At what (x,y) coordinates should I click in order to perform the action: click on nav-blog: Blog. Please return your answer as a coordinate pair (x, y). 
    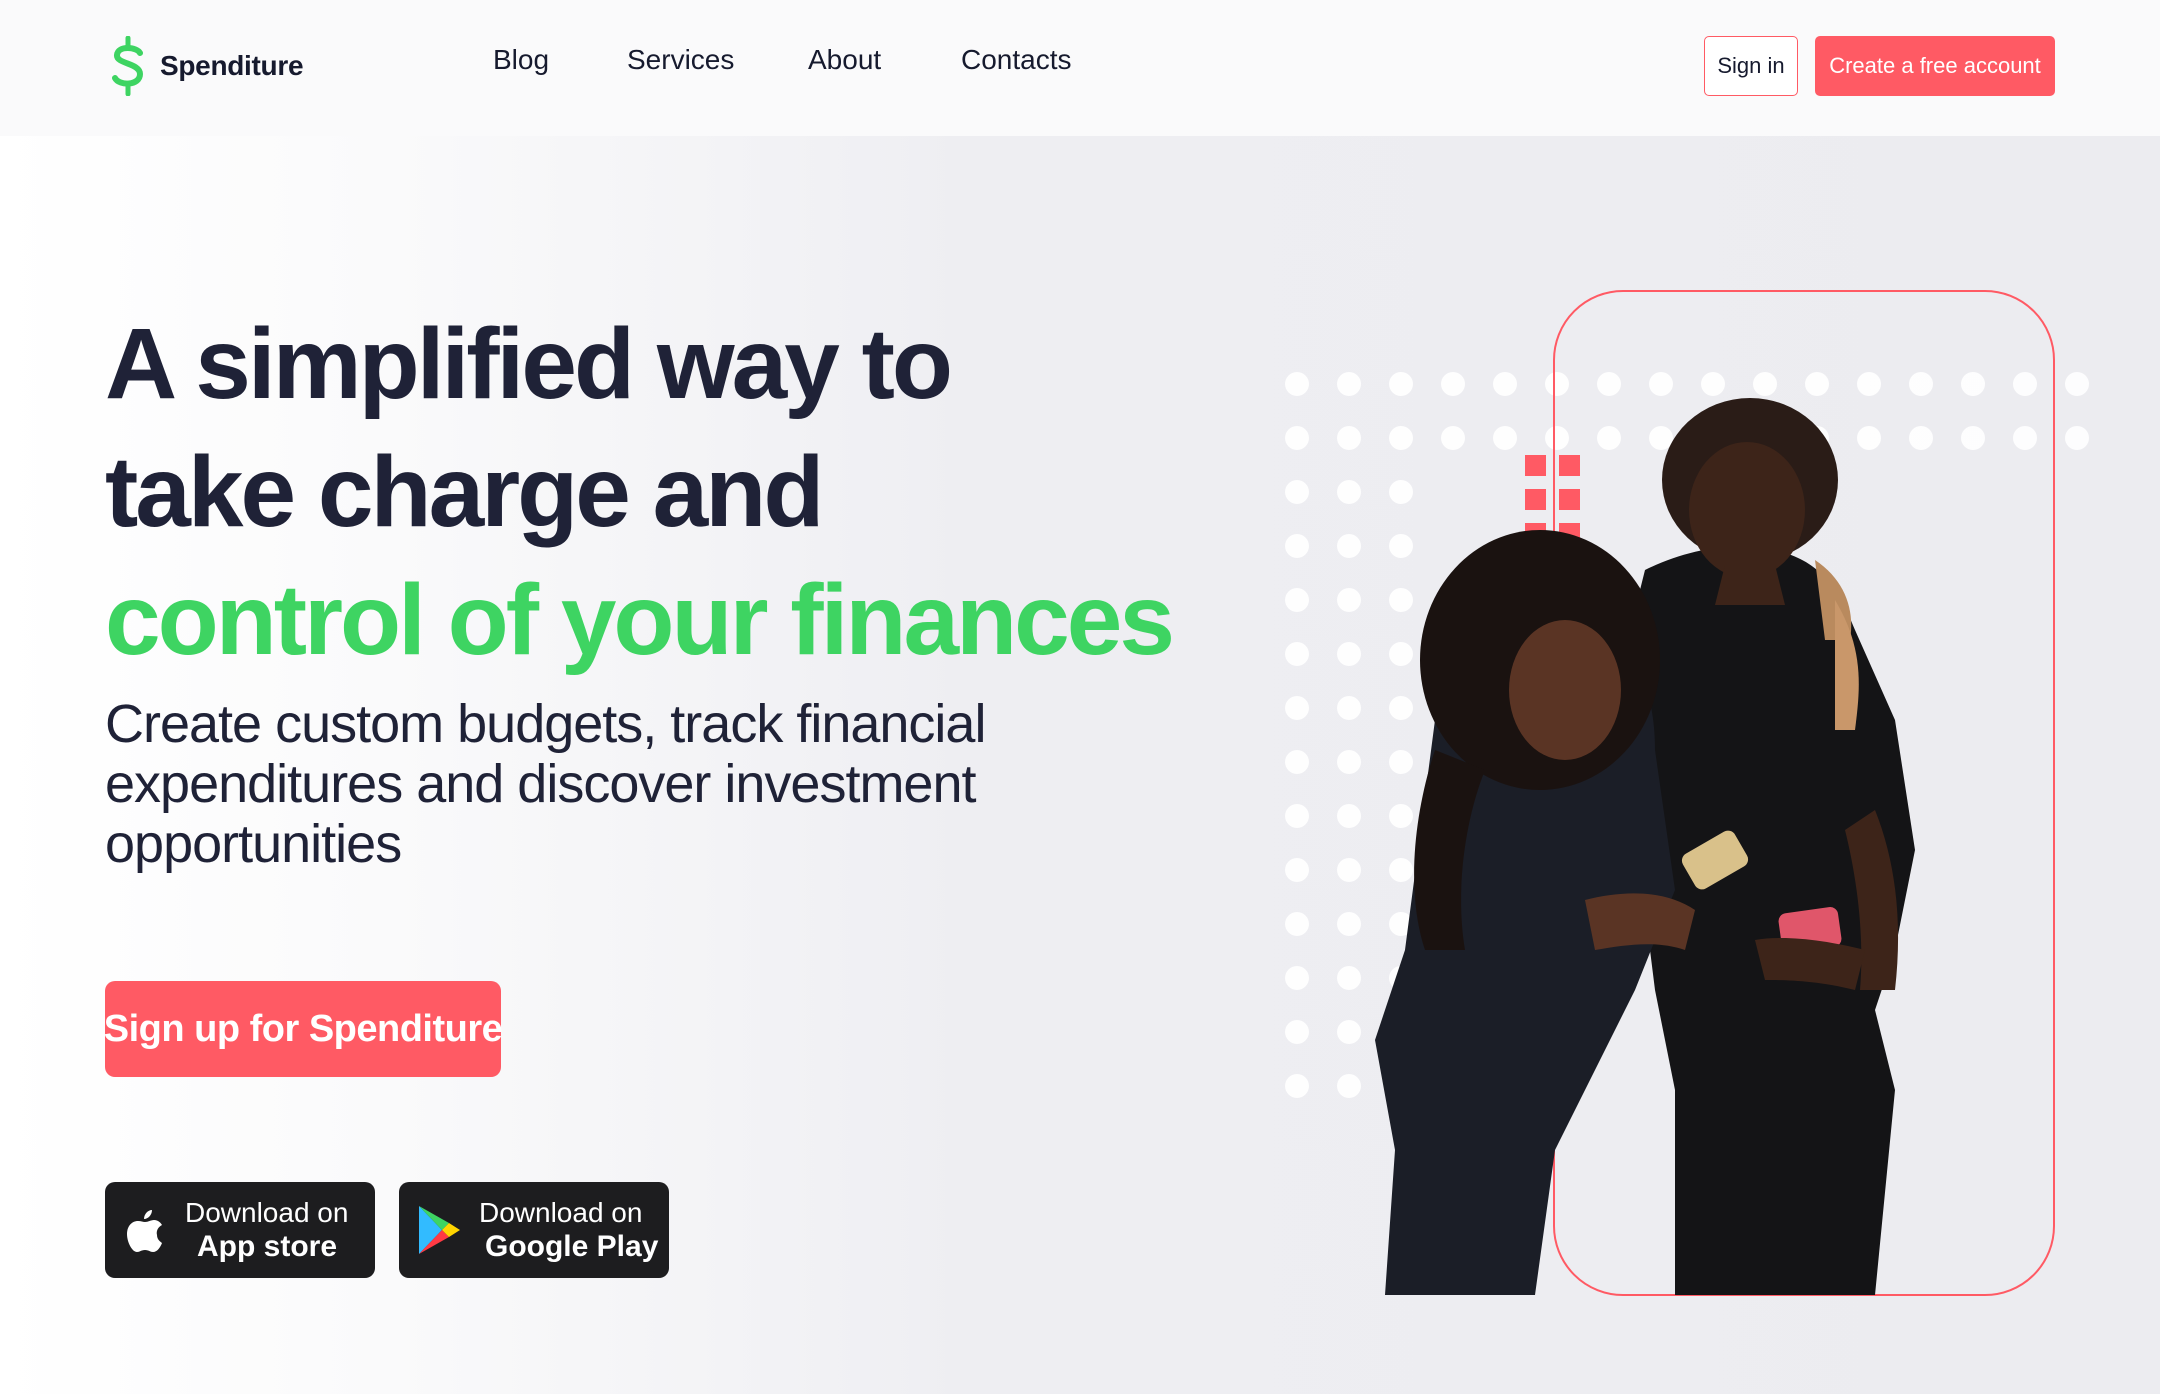
    Looking at the image, I should click on (521, 60).